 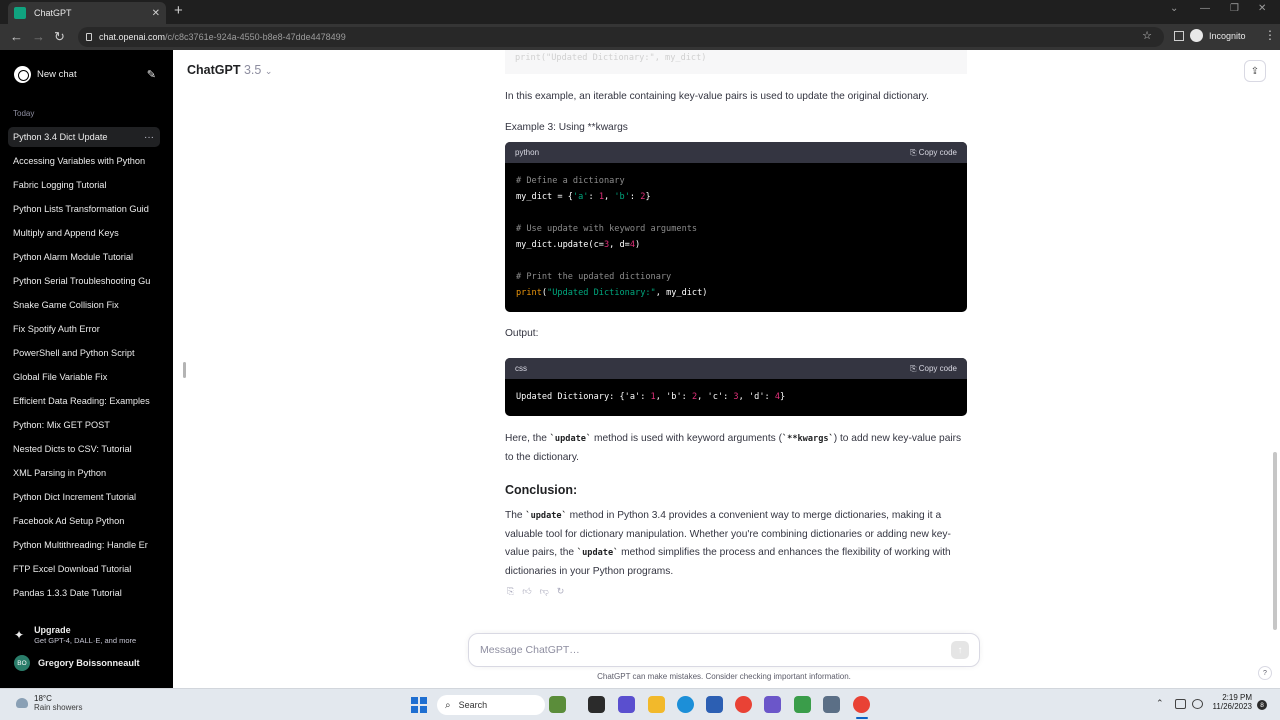 I want to click on edit-icon: ✎, so click(x=151, y=74).